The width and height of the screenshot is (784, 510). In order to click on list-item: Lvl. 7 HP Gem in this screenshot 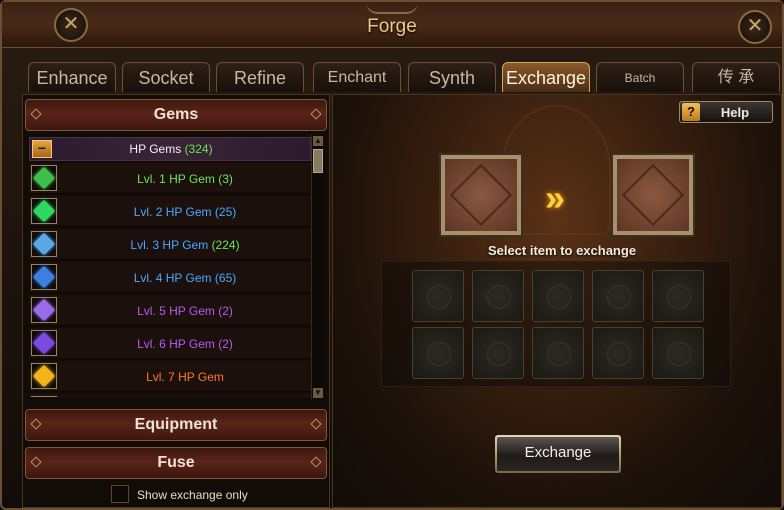, I will do `click(170, 376)`.